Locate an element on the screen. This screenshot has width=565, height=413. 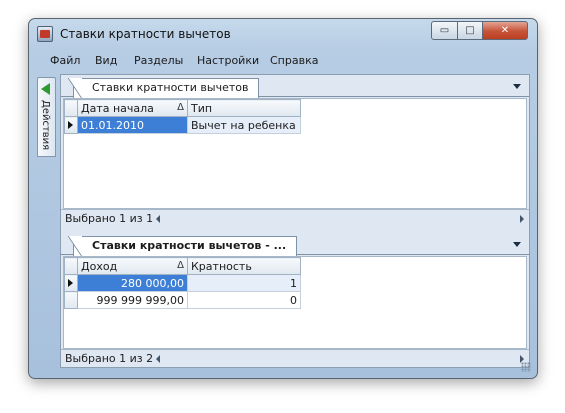
column-label: Доход is located at coordinates (99, 266).